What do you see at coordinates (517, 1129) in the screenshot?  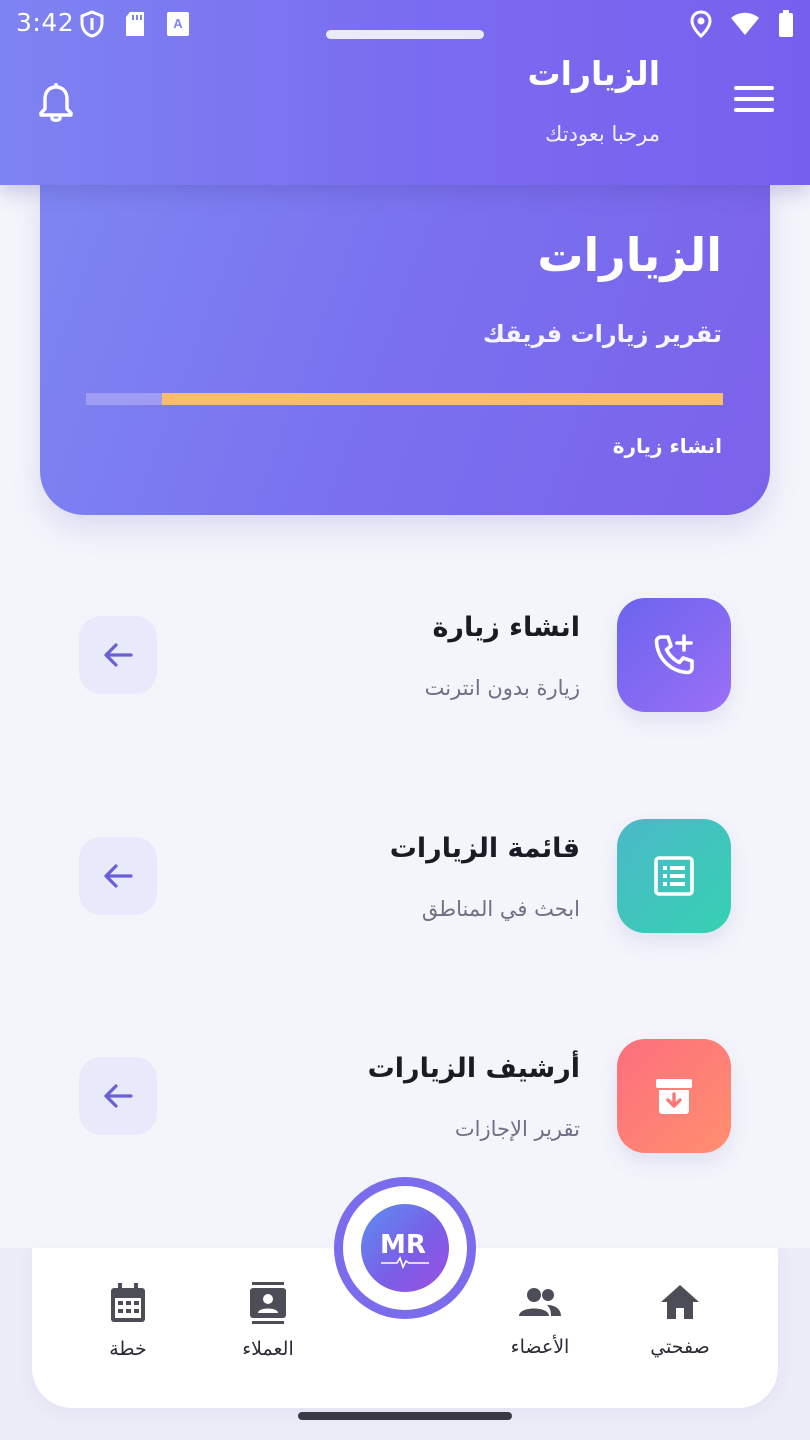 I see `list-item-subtitle: تقرير الإجازات` at bounding box center [517, 1129].